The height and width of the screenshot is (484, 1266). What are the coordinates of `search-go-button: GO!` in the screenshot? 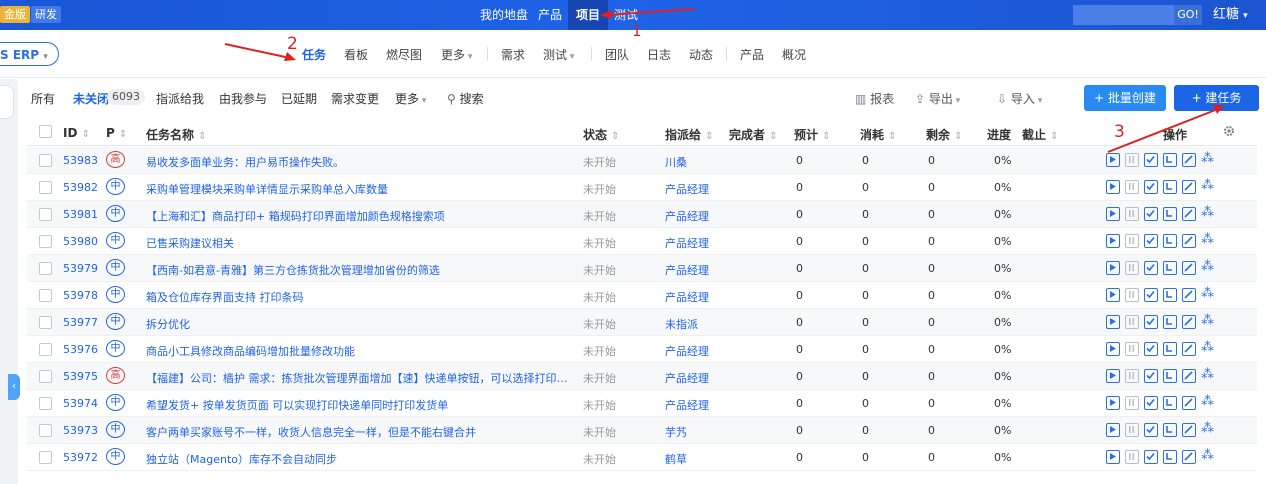 It's located at (1188, 15).